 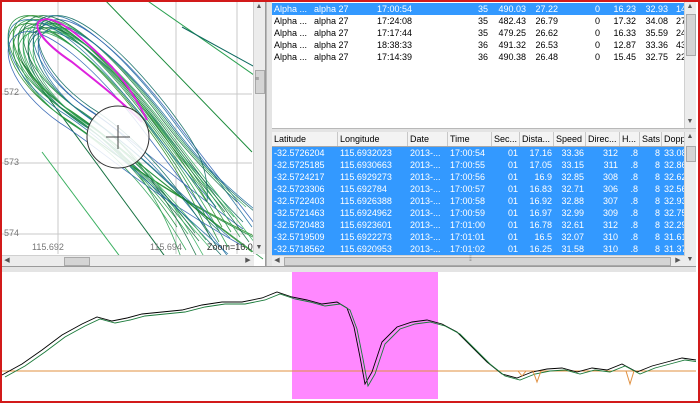 What do you see at coordinates (656, 9) in the screenshot?
I see `session-cell: 32.93` at bounding box center [656, 9].